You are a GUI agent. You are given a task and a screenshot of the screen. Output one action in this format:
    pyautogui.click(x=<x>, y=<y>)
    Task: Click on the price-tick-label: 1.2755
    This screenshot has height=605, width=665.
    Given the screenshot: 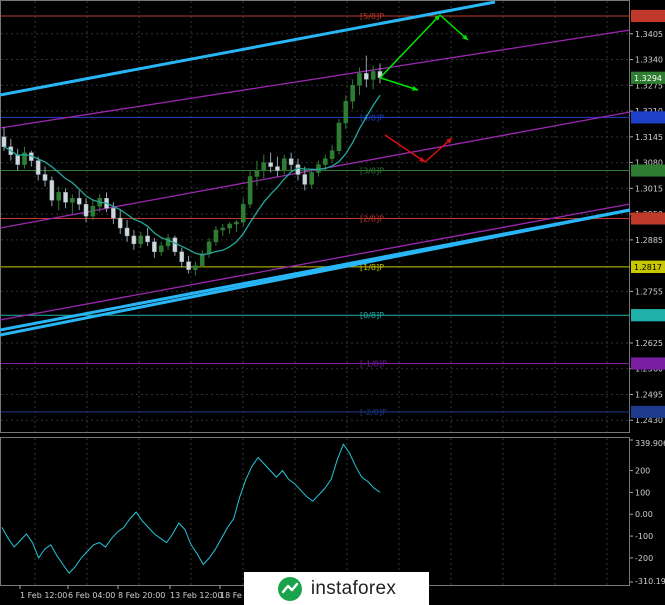 What is the action you would take?
    pyautogui.click(x=649, y=291)
    